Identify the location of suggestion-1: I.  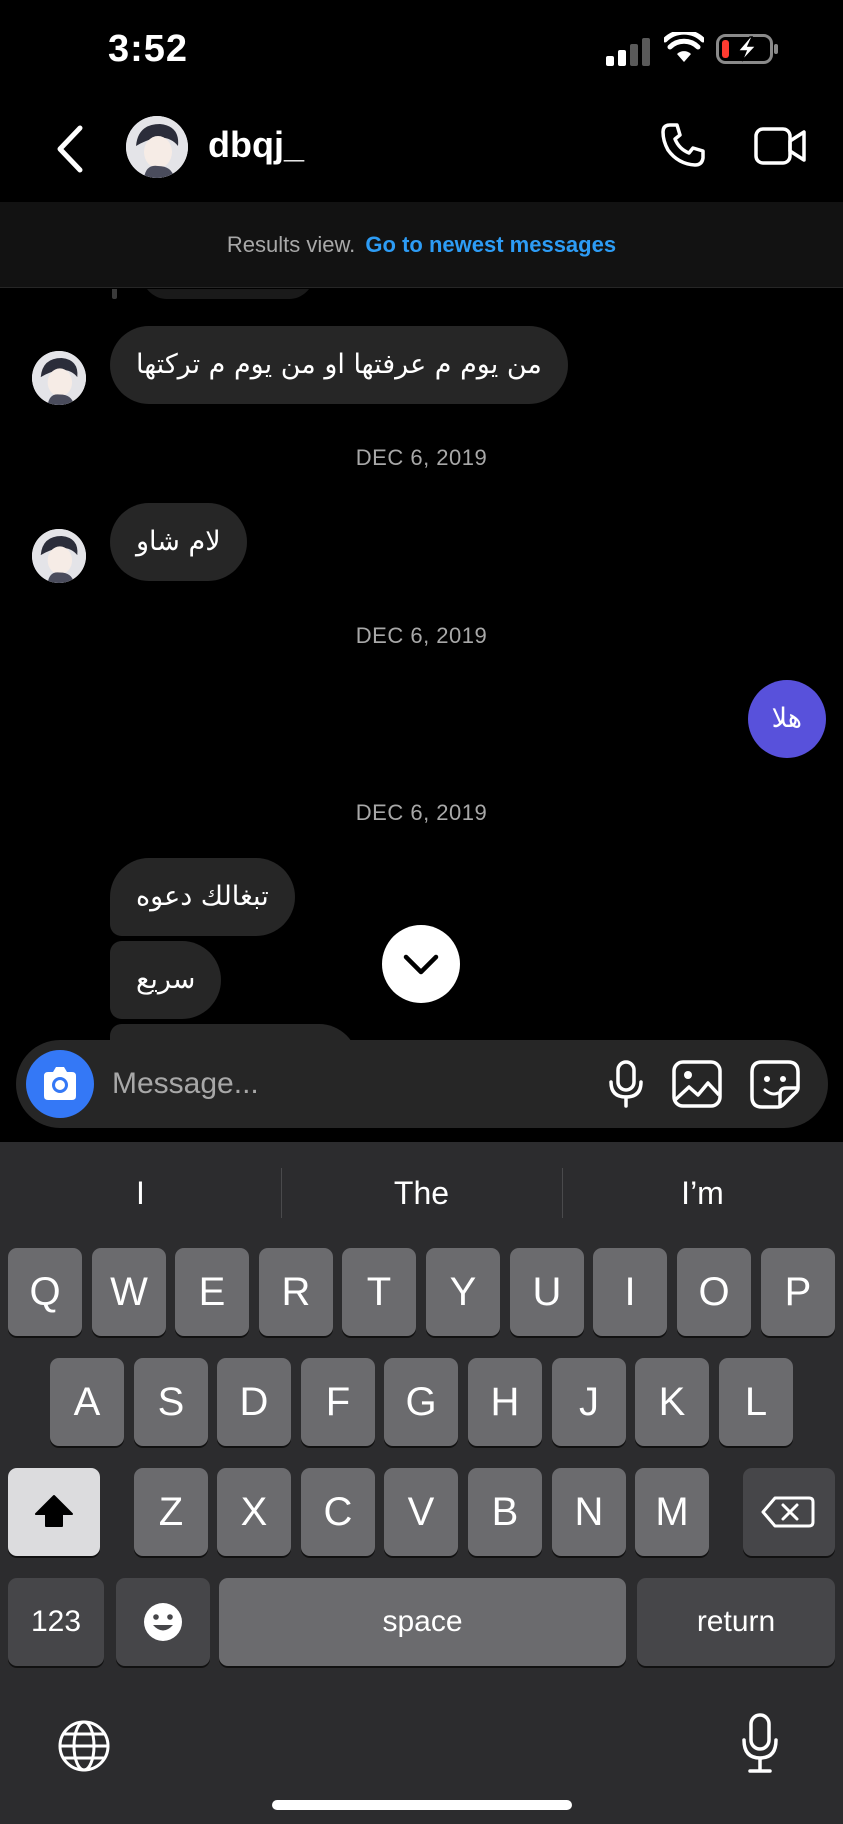
(140, 1193).